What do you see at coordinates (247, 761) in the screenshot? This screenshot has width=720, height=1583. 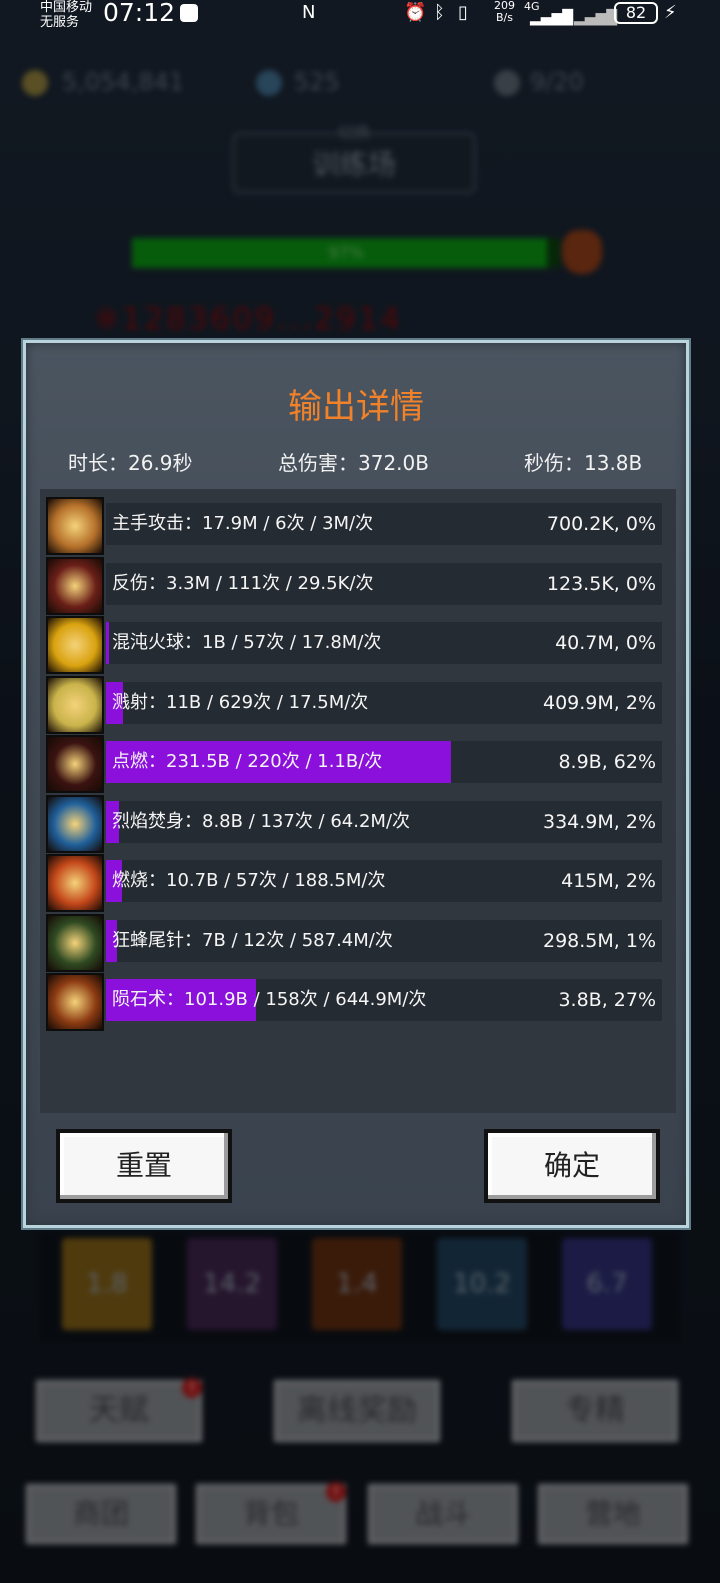 I see `skill-damage-summary: 点燃：231.5B / 220次 / 1.1B/次` at bounding box center [247, 761].